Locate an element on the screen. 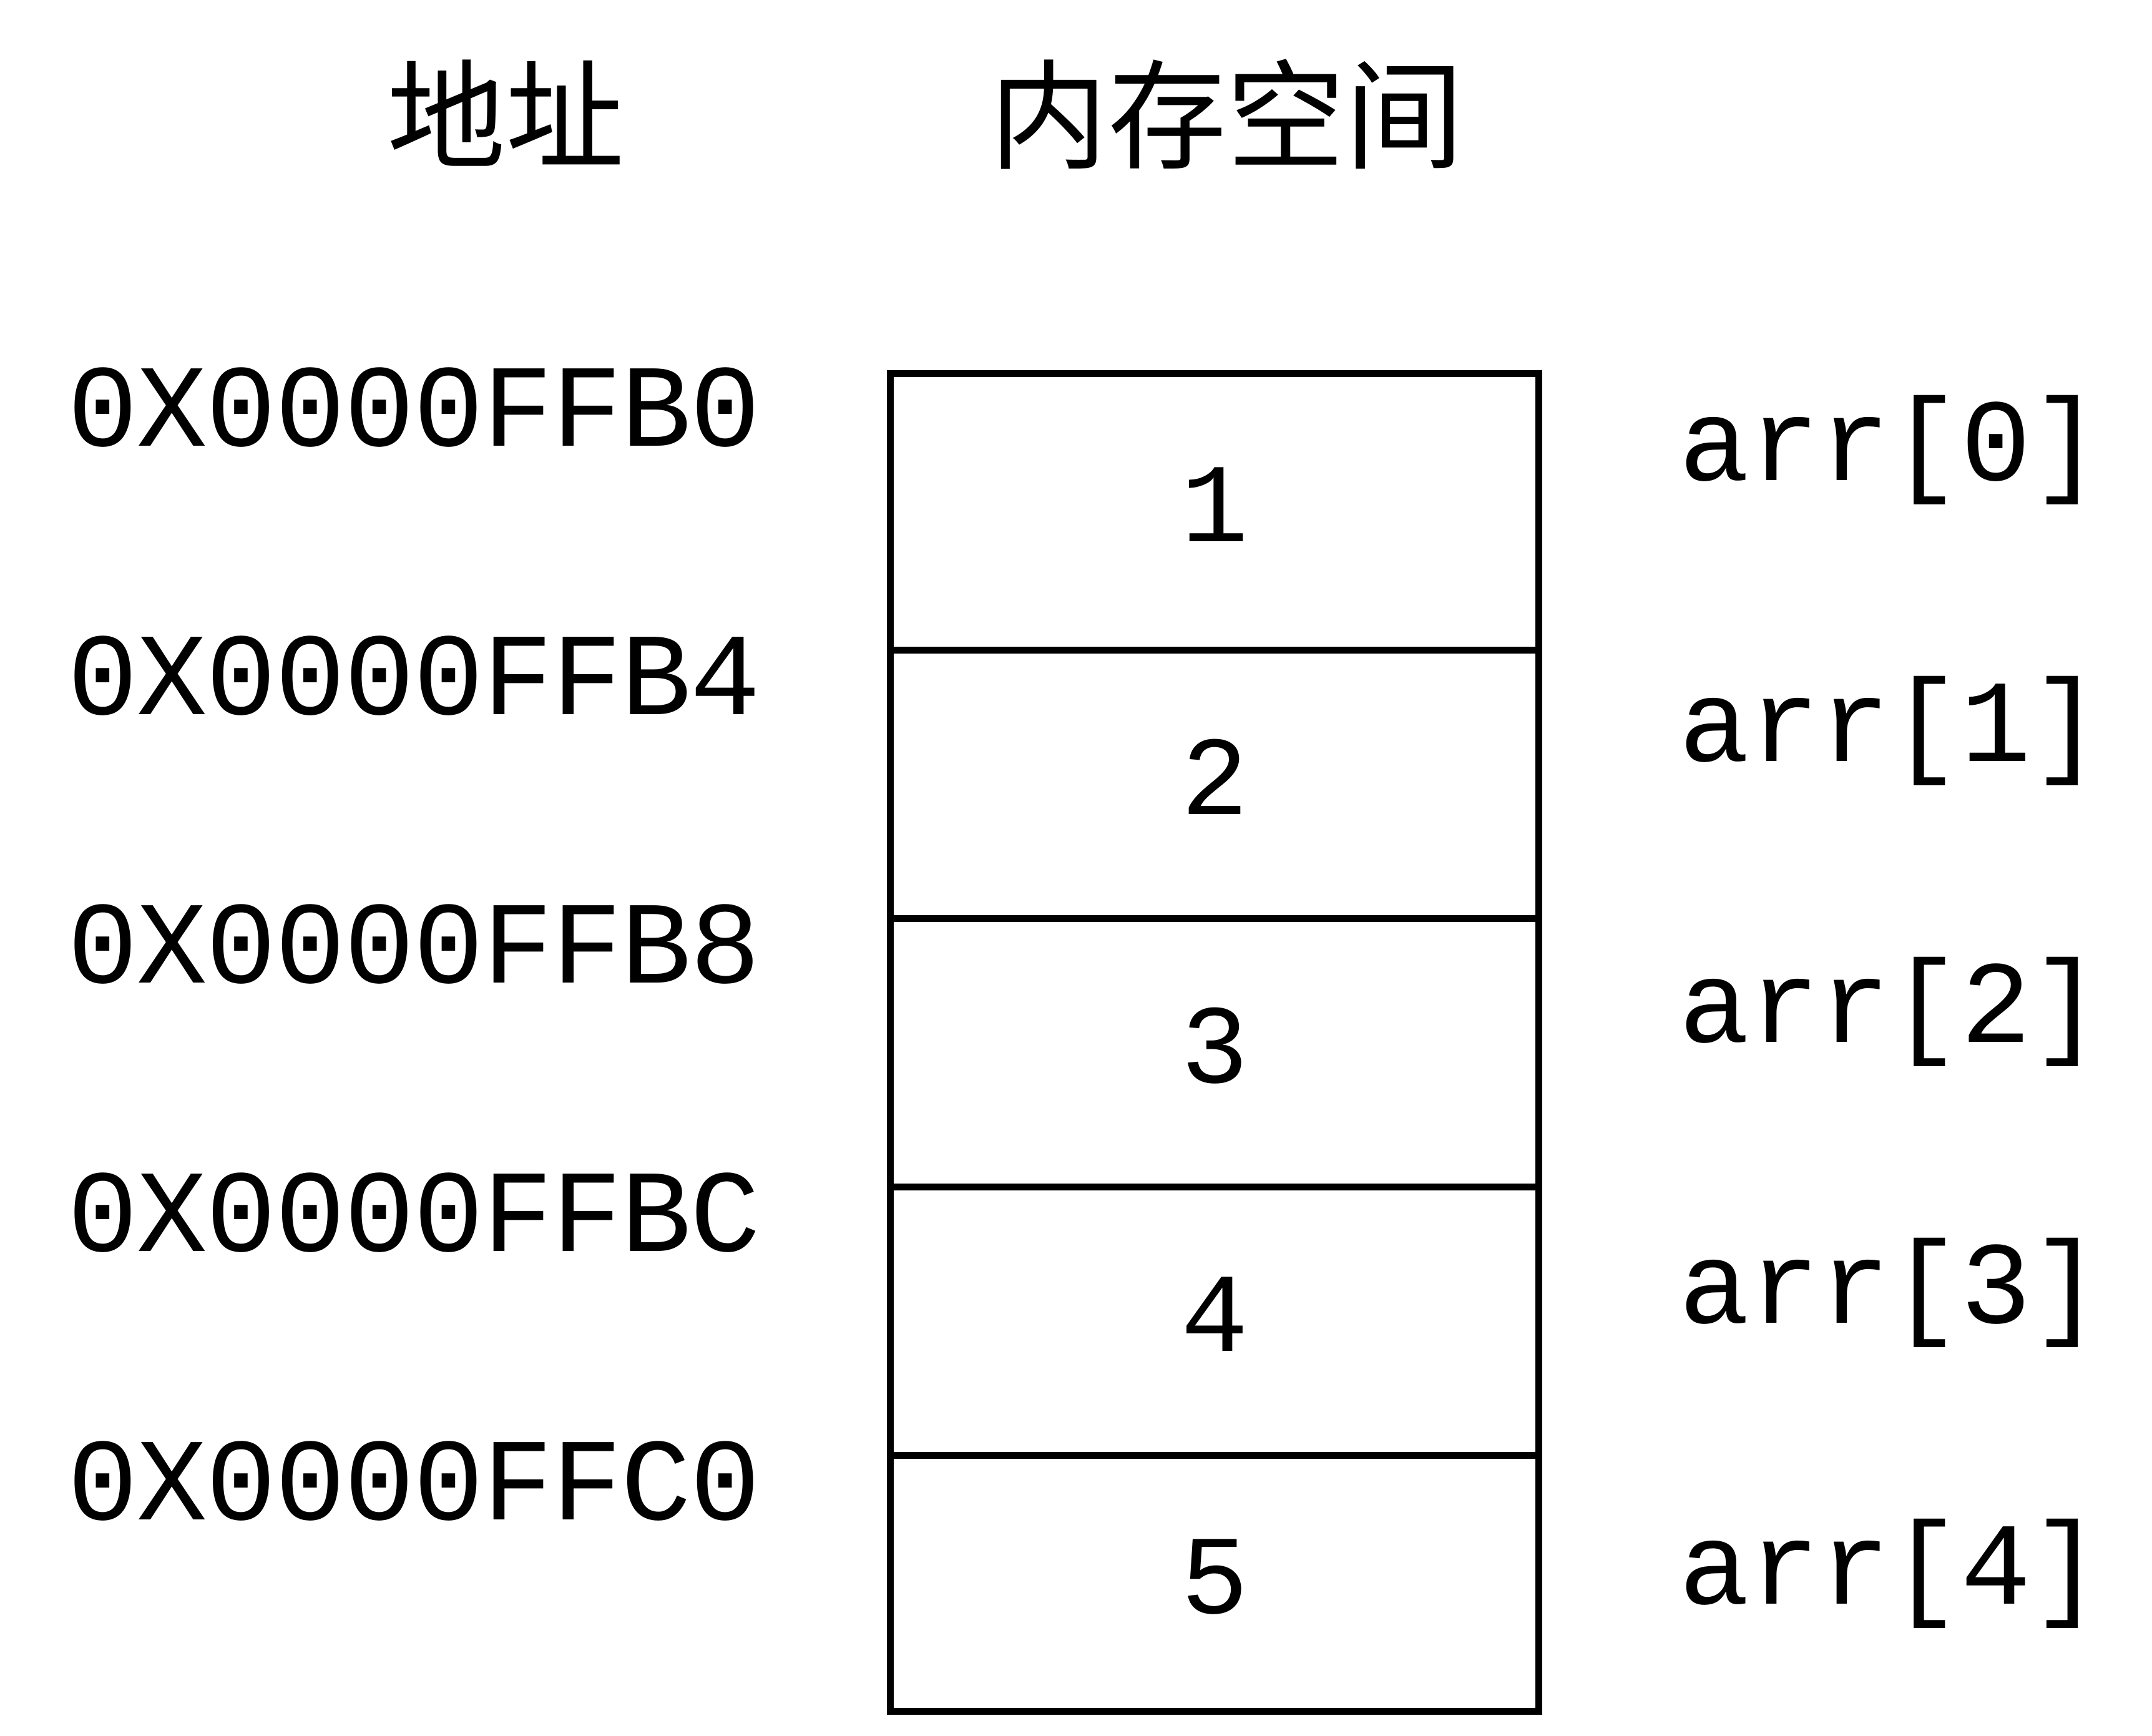  memory-cell: 5 is located at coordinates (1214, 1580).